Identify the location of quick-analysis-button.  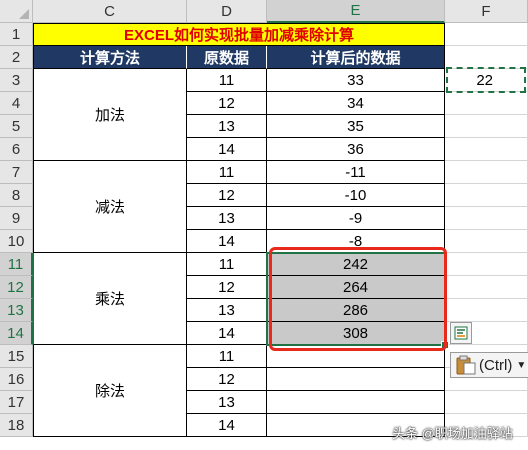
(461, 333).